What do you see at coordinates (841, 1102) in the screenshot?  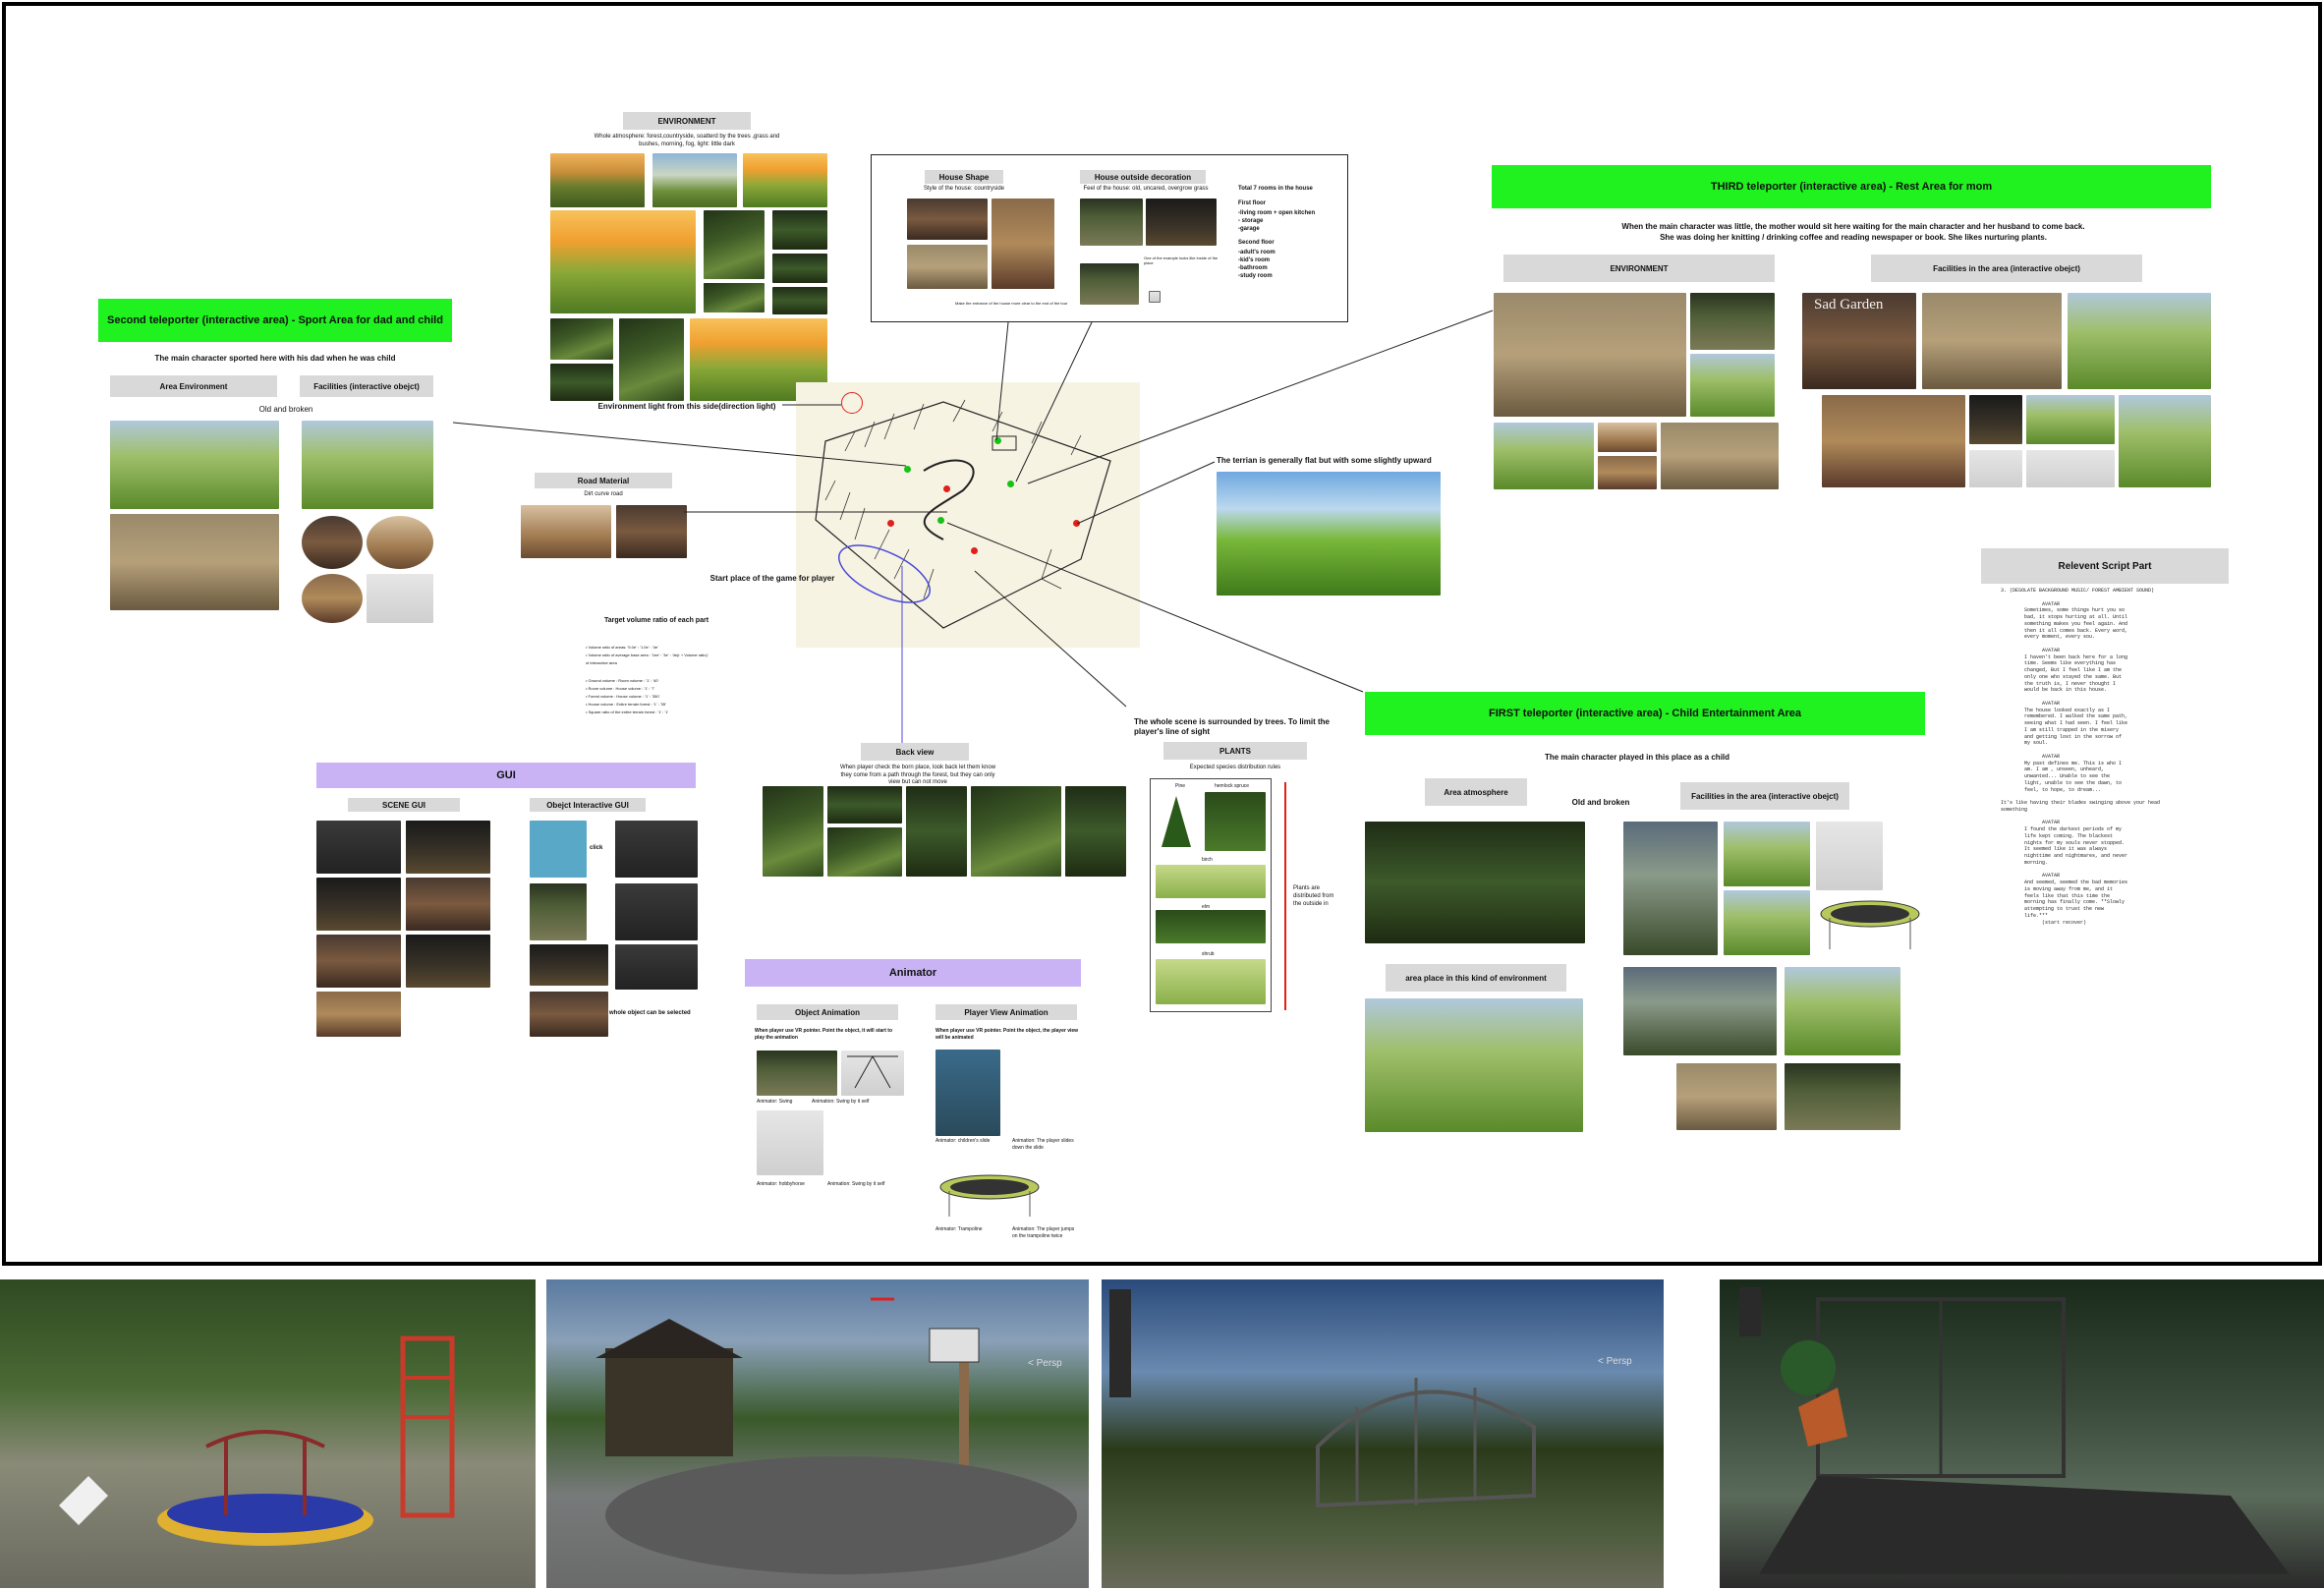 I see `anim-cap-2: Animation: Swing by it self` at bounding box center [841, 1102].